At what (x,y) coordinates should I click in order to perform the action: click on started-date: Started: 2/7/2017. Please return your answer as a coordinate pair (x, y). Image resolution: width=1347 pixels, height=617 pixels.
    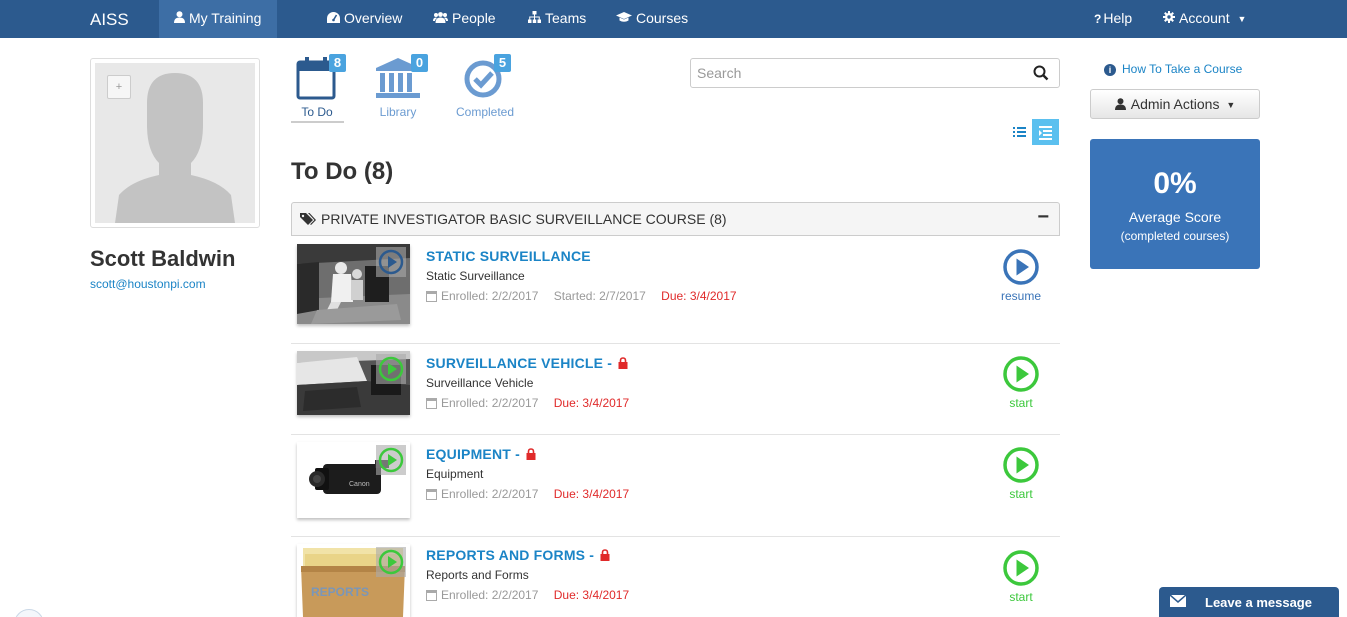
    Looking at the image, I should click on (599, 296).